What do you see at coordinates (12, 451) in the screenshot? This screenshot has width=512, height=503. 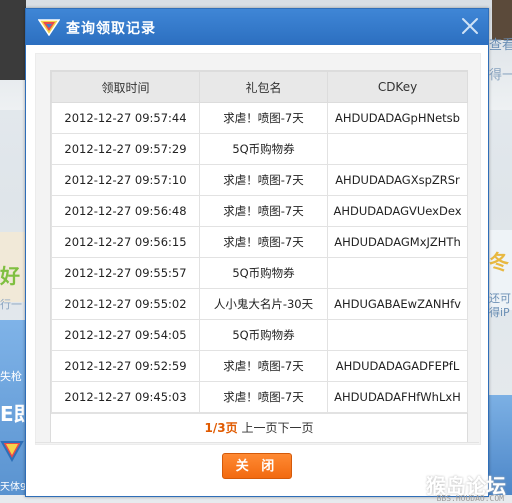 I see `shield-icon` at bounding box center [12, 451].